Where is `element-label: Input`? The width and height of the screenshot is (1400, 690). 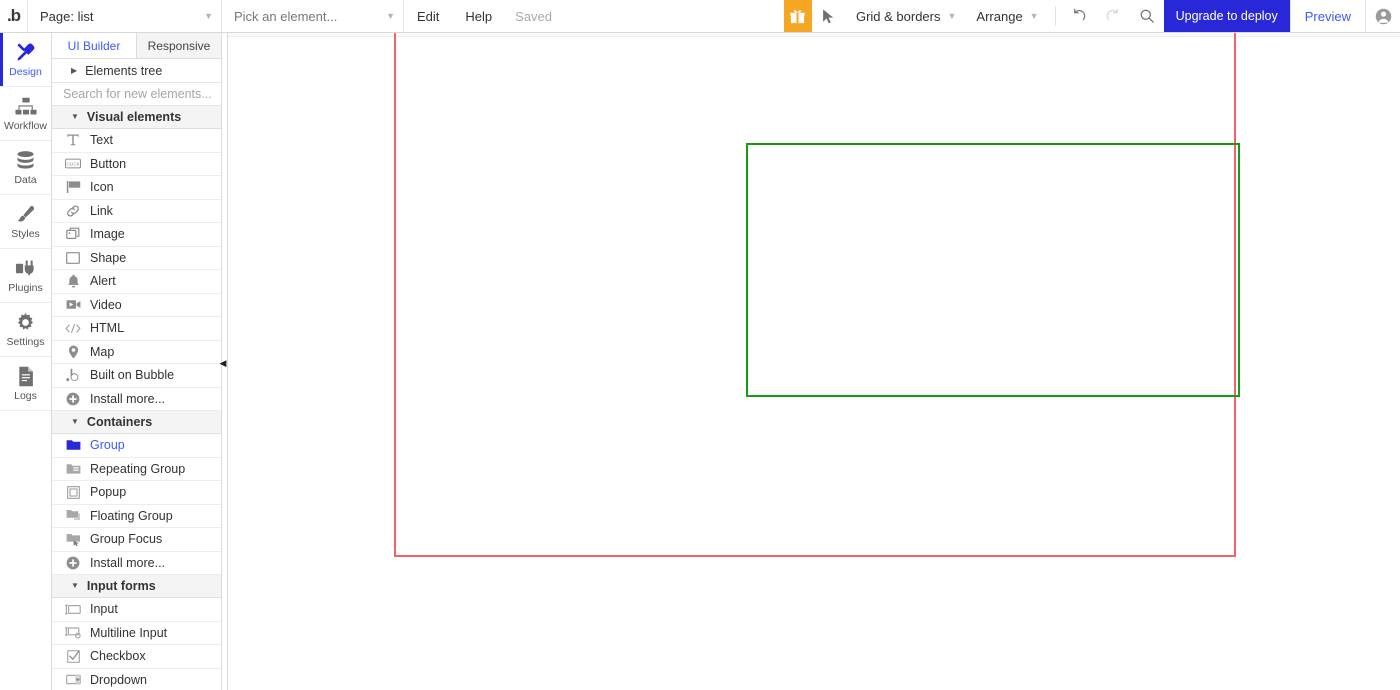
element-label: Input is located at coordinates (104, 609).